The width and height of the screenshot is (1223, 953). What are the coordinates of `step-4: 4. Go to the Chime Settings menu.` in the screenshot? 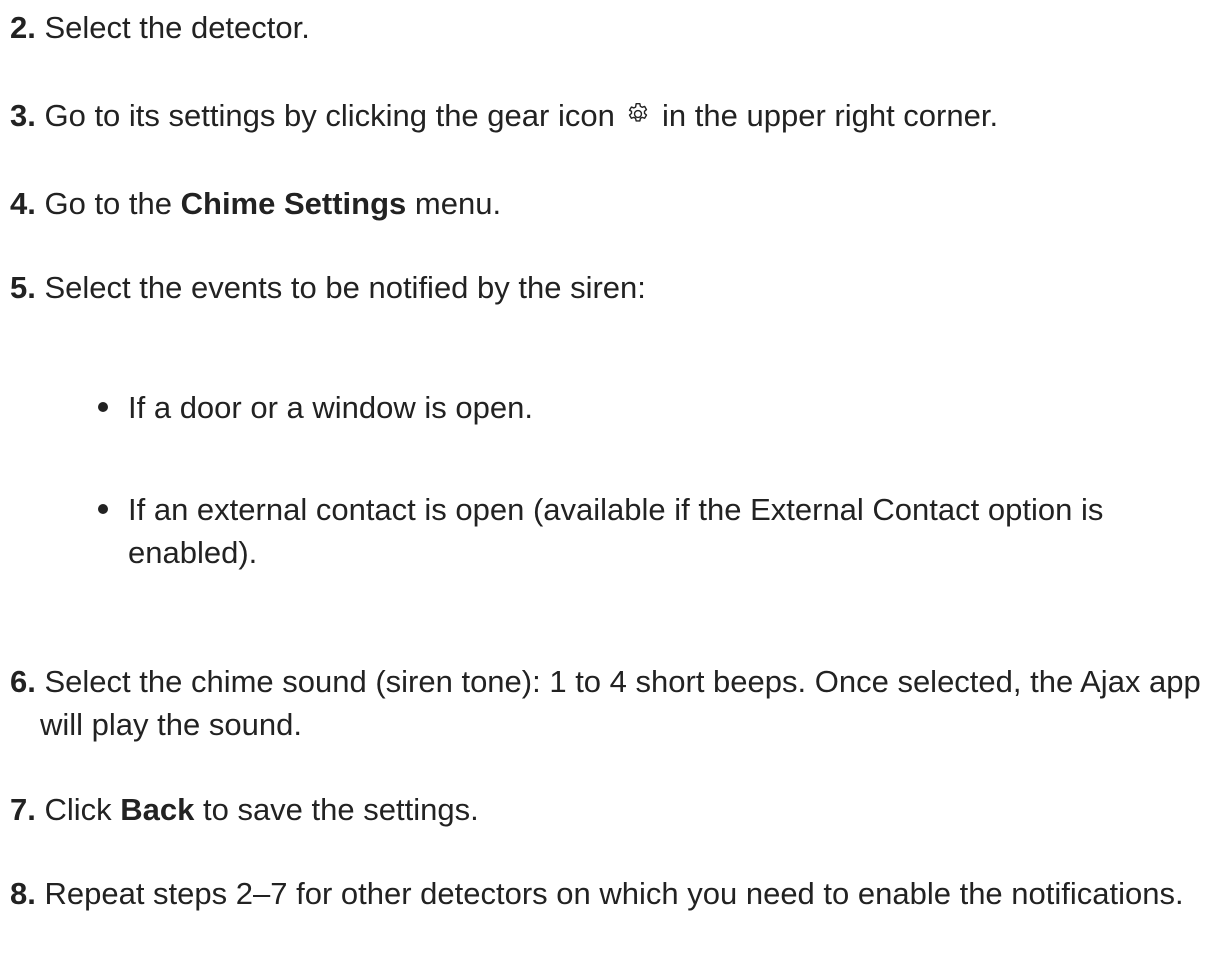 It's located at (611, 203).